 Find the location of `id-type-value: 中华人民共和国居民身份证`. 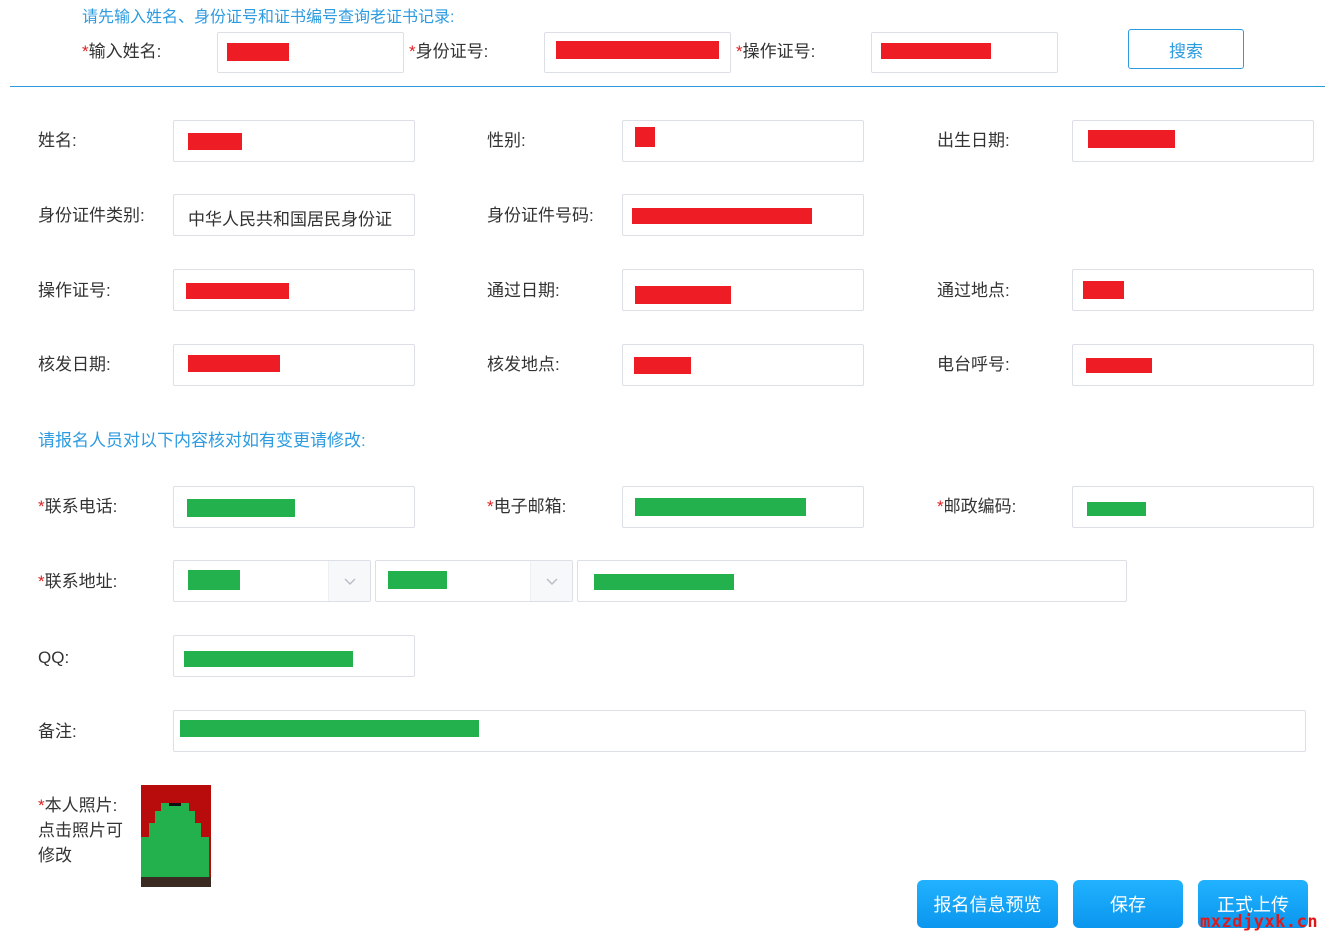

id-type-value: 中华人民共和国居民身份证 is located at coordinates (290, 219).